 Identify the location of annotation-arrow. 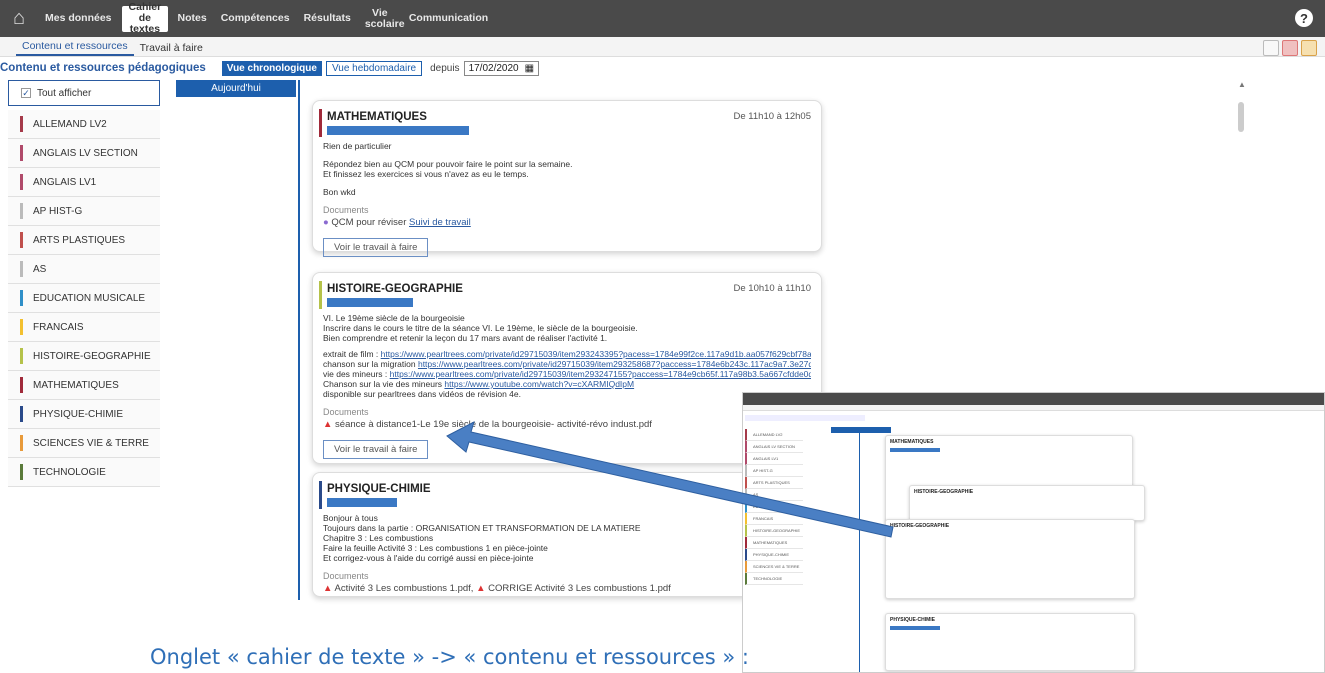
(670, 479).